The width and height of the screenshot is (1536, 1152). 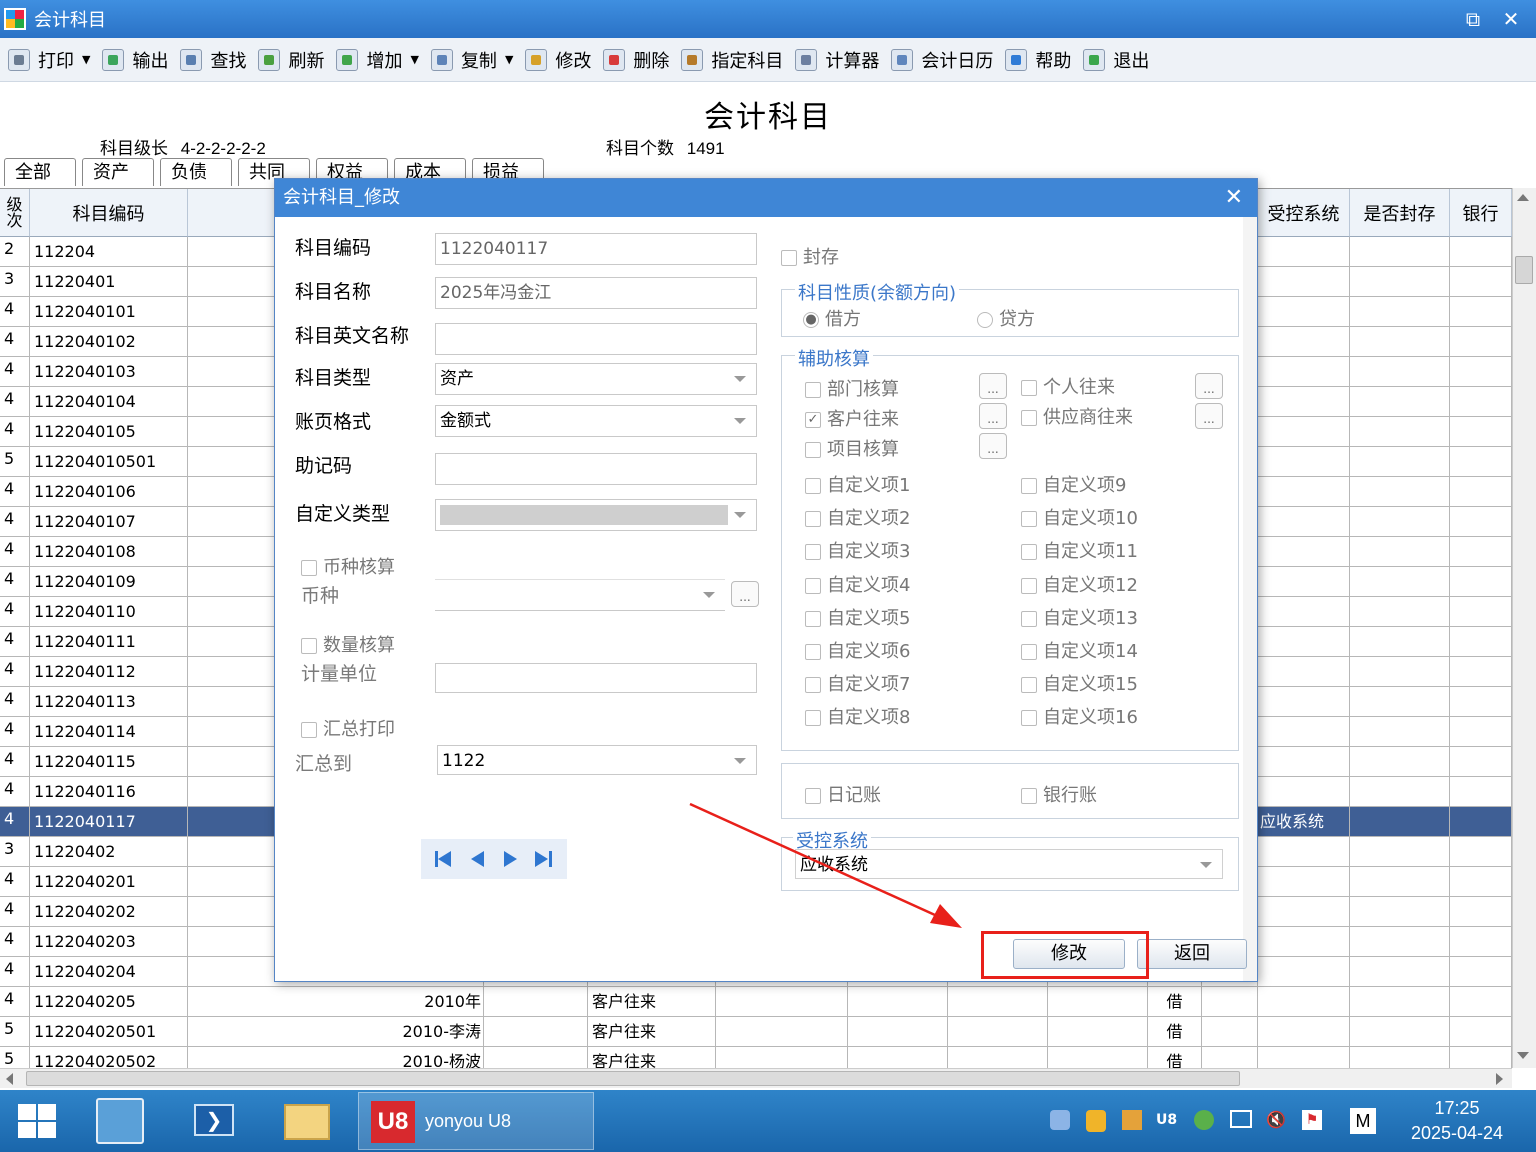 I want to click on project-checkbox: 项目核算, so click(x=852, y=448).